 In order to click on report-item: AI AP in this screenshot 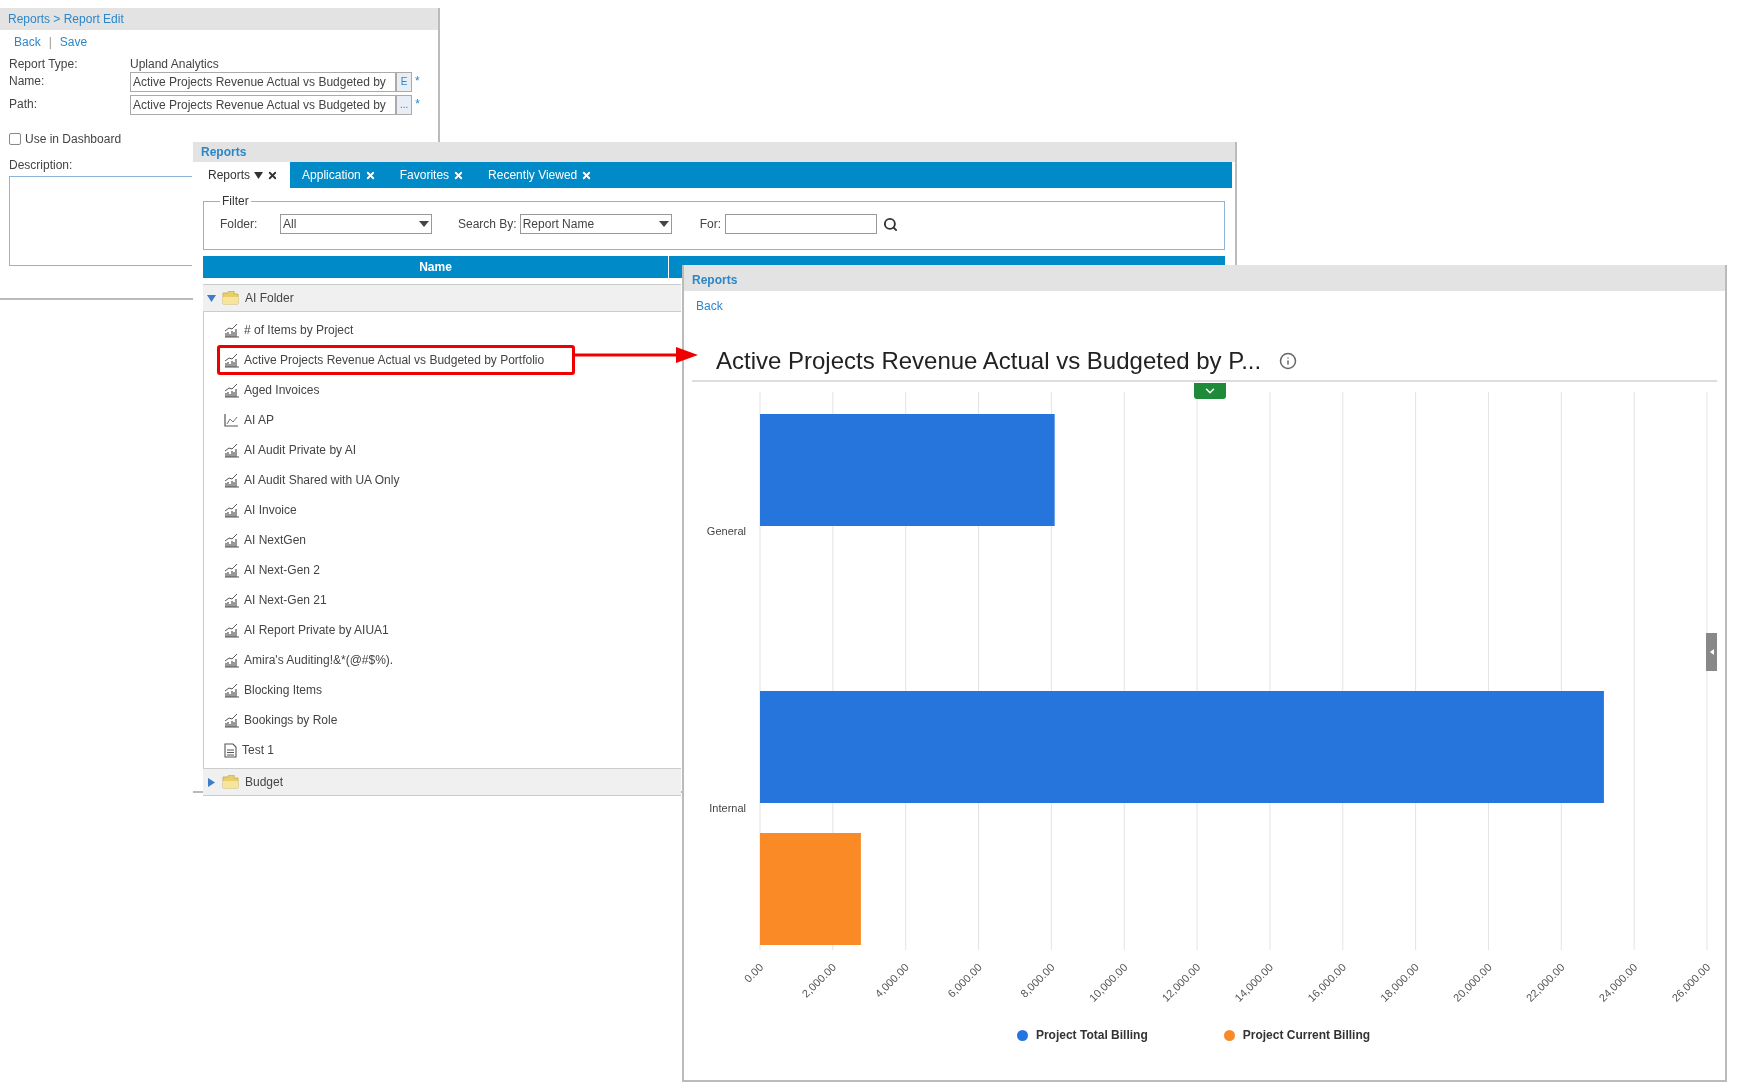, I will do `click(249, 420)`.